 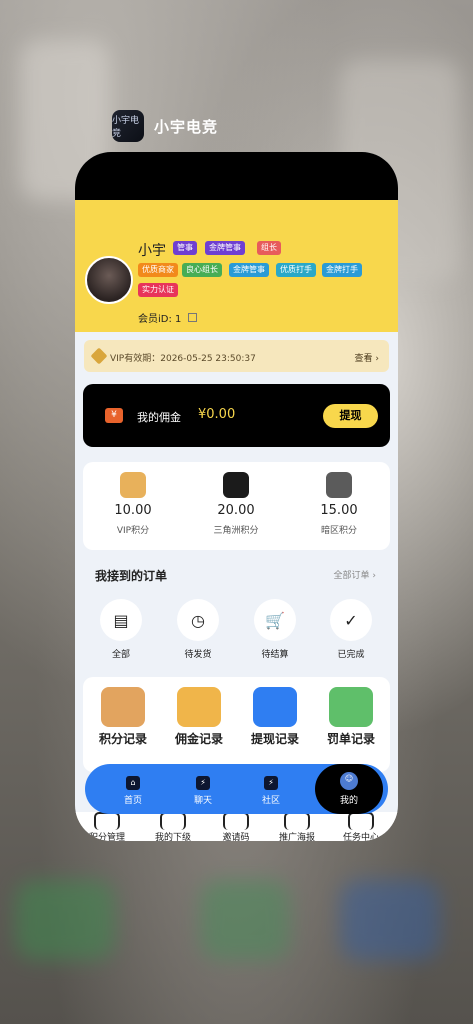 I want to click on shortcut-tasks: 任务中心, so click(x=361, y=826).